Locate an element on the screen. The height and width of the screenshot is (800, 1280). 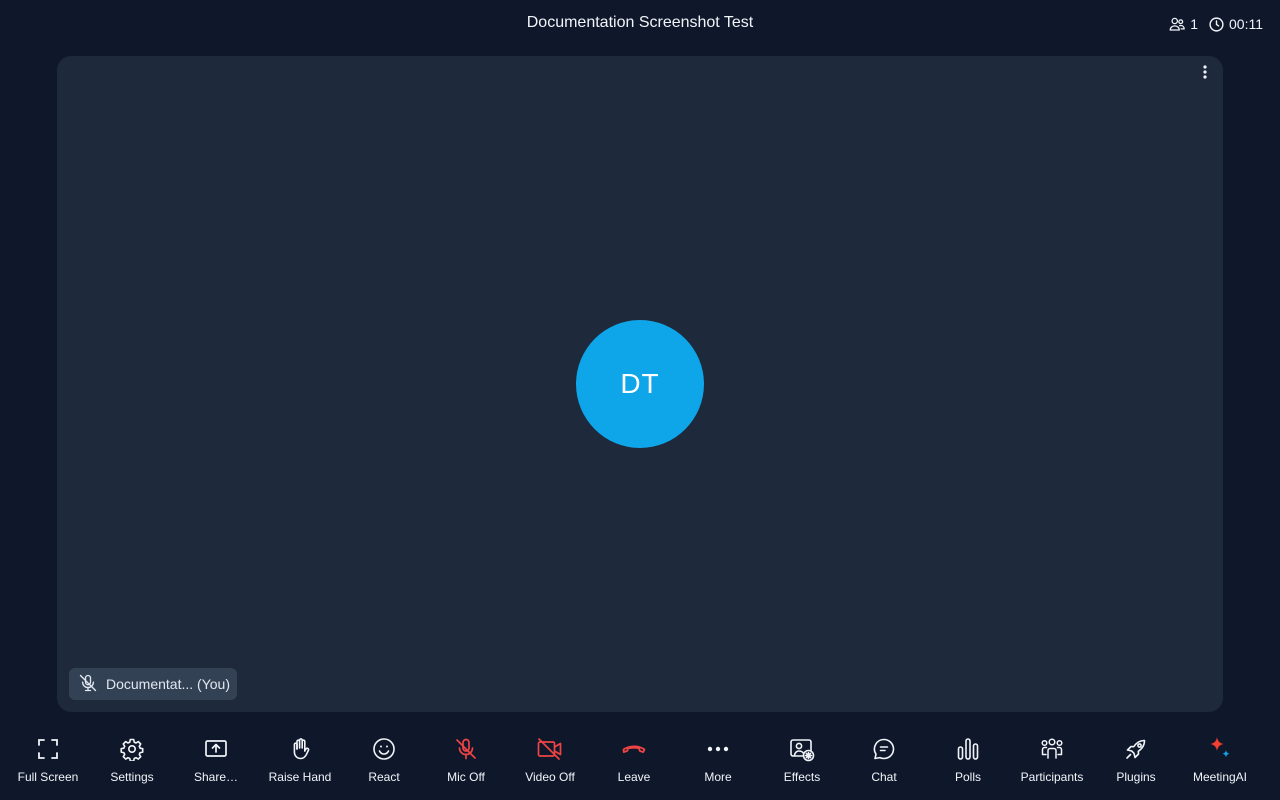
participant-name-tag: Documentat... (You) is located at coordinates (153, 684).